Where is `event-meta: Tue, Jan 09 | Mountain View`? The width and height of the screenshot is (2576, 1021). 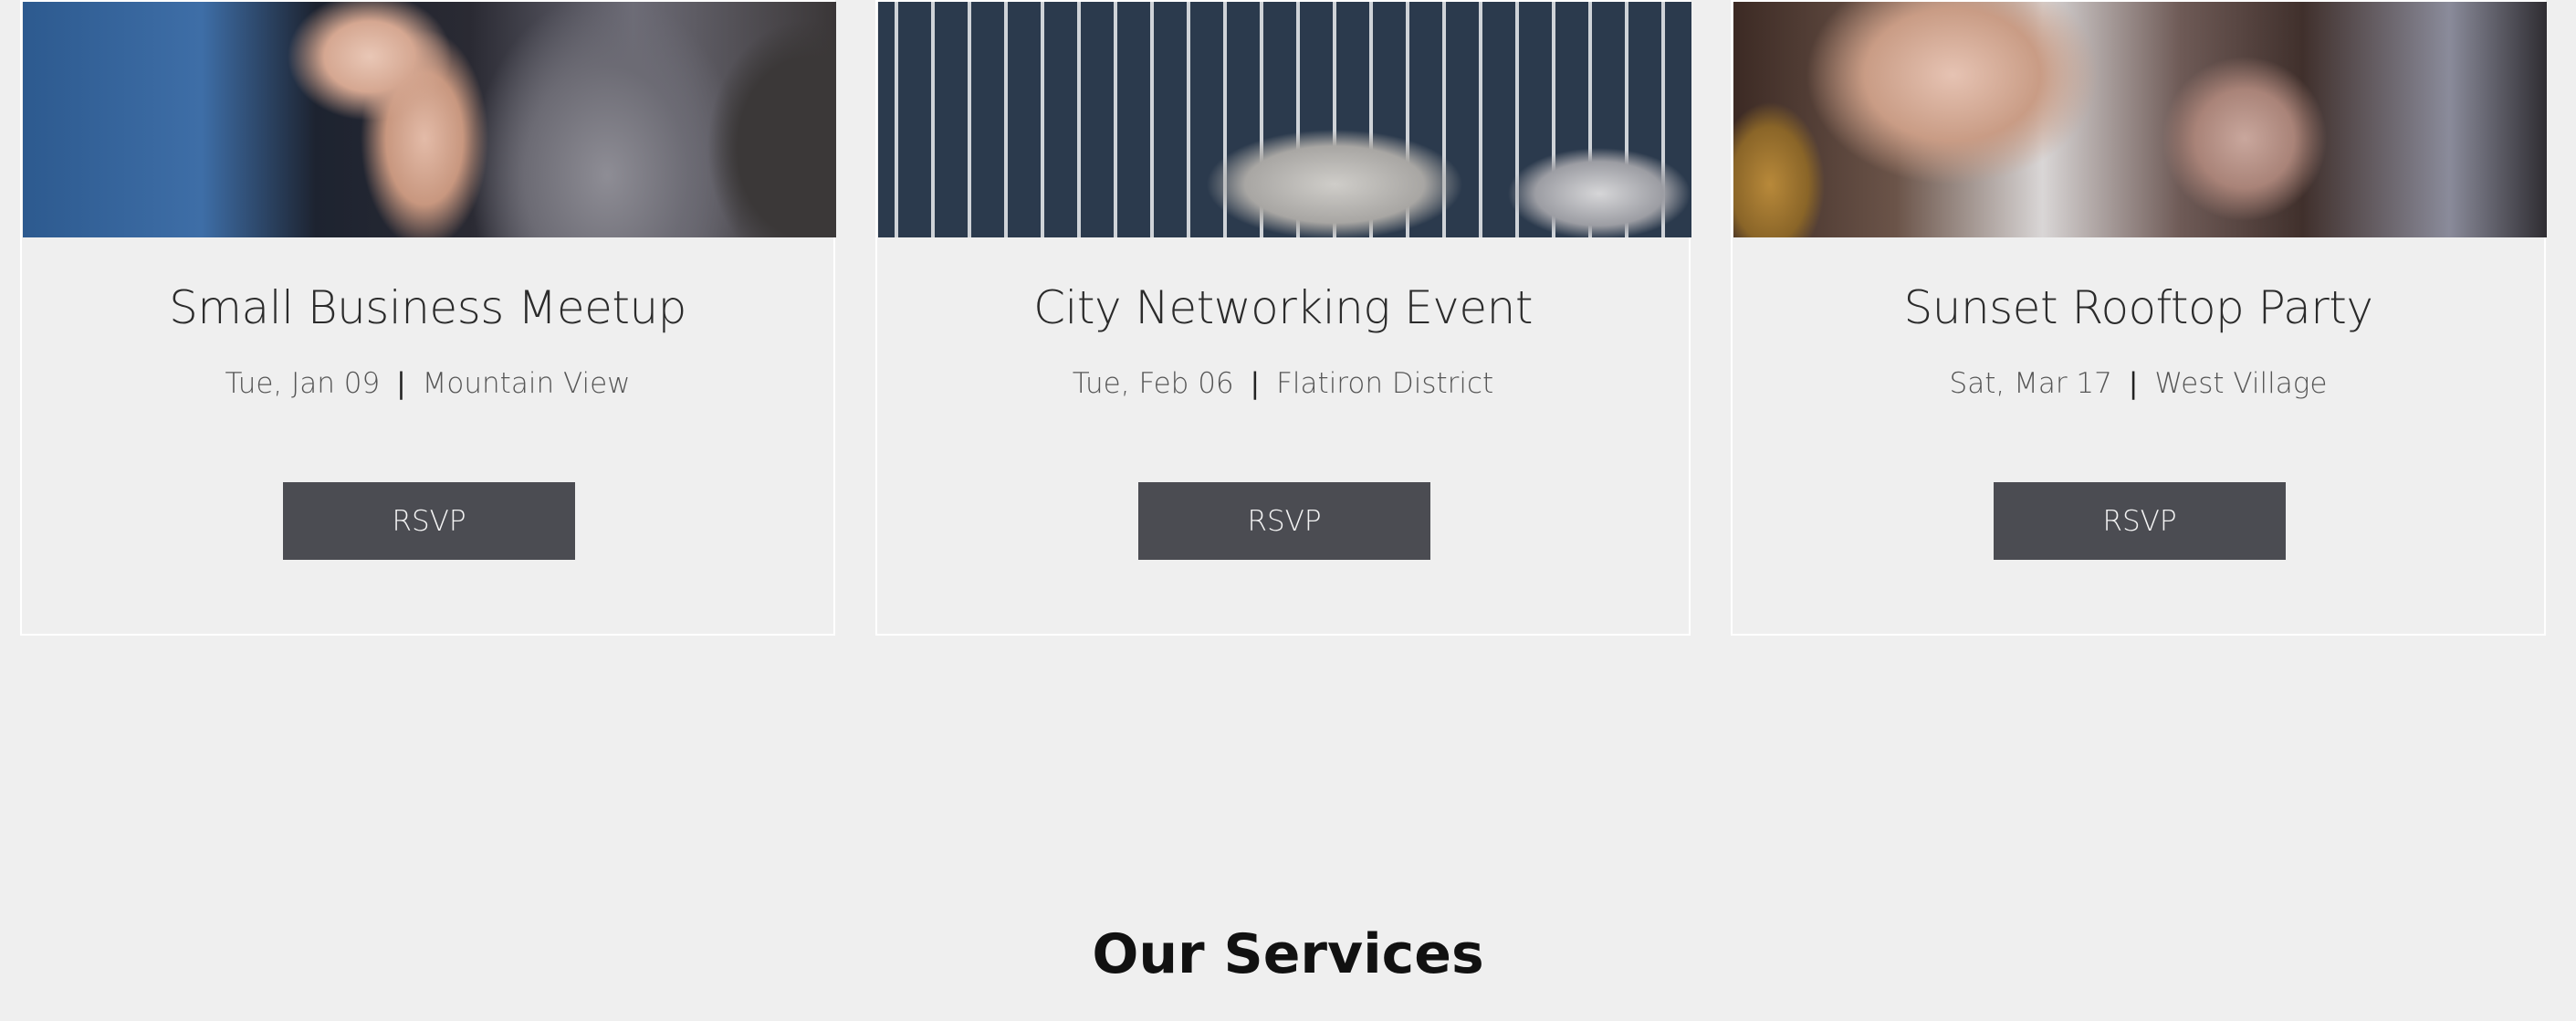
event-meta: Tue, Jan 09 | Mountain View is located at coordinates (428, 383).